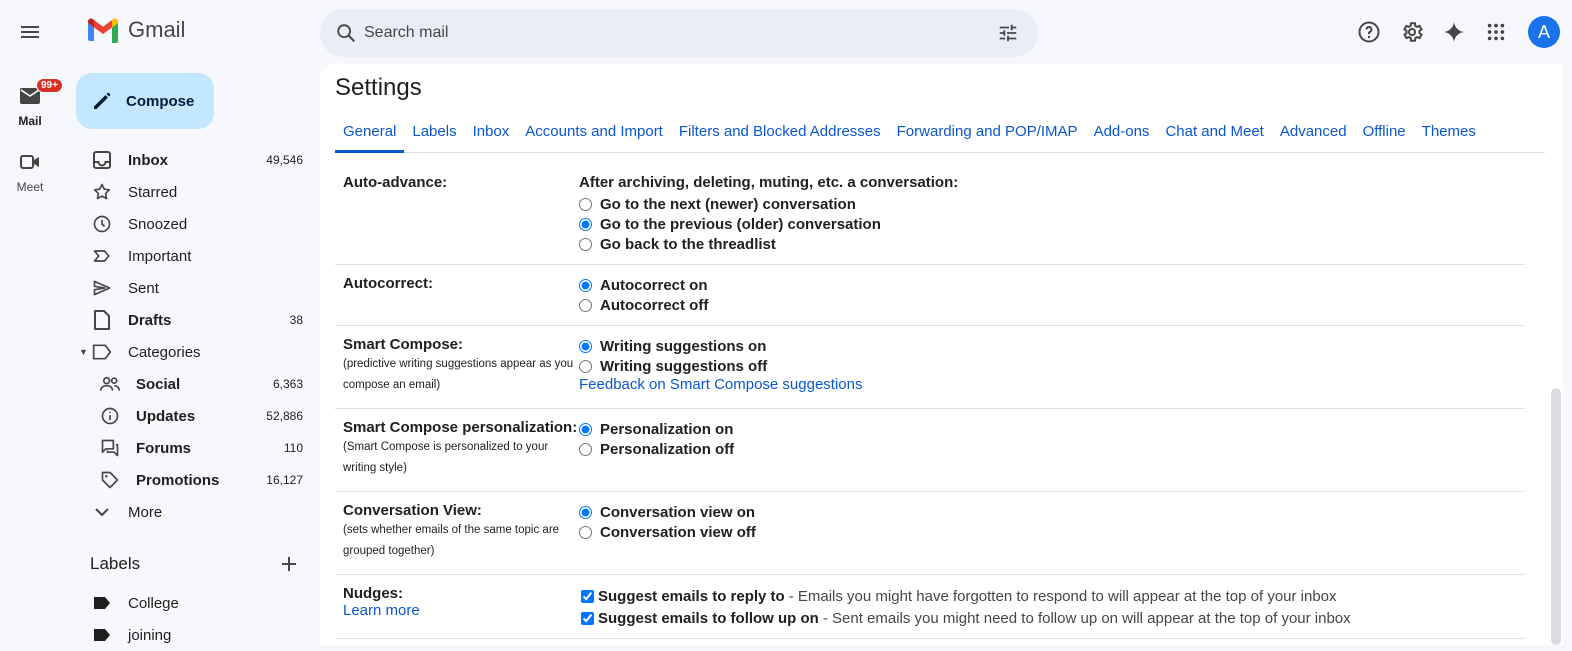 The width and height of the screenshot is (1572, 651). Describe the element at coordinates (1049, 305) in the screenshot. I see `autocorrect-option: Autocorrect off` at that location.